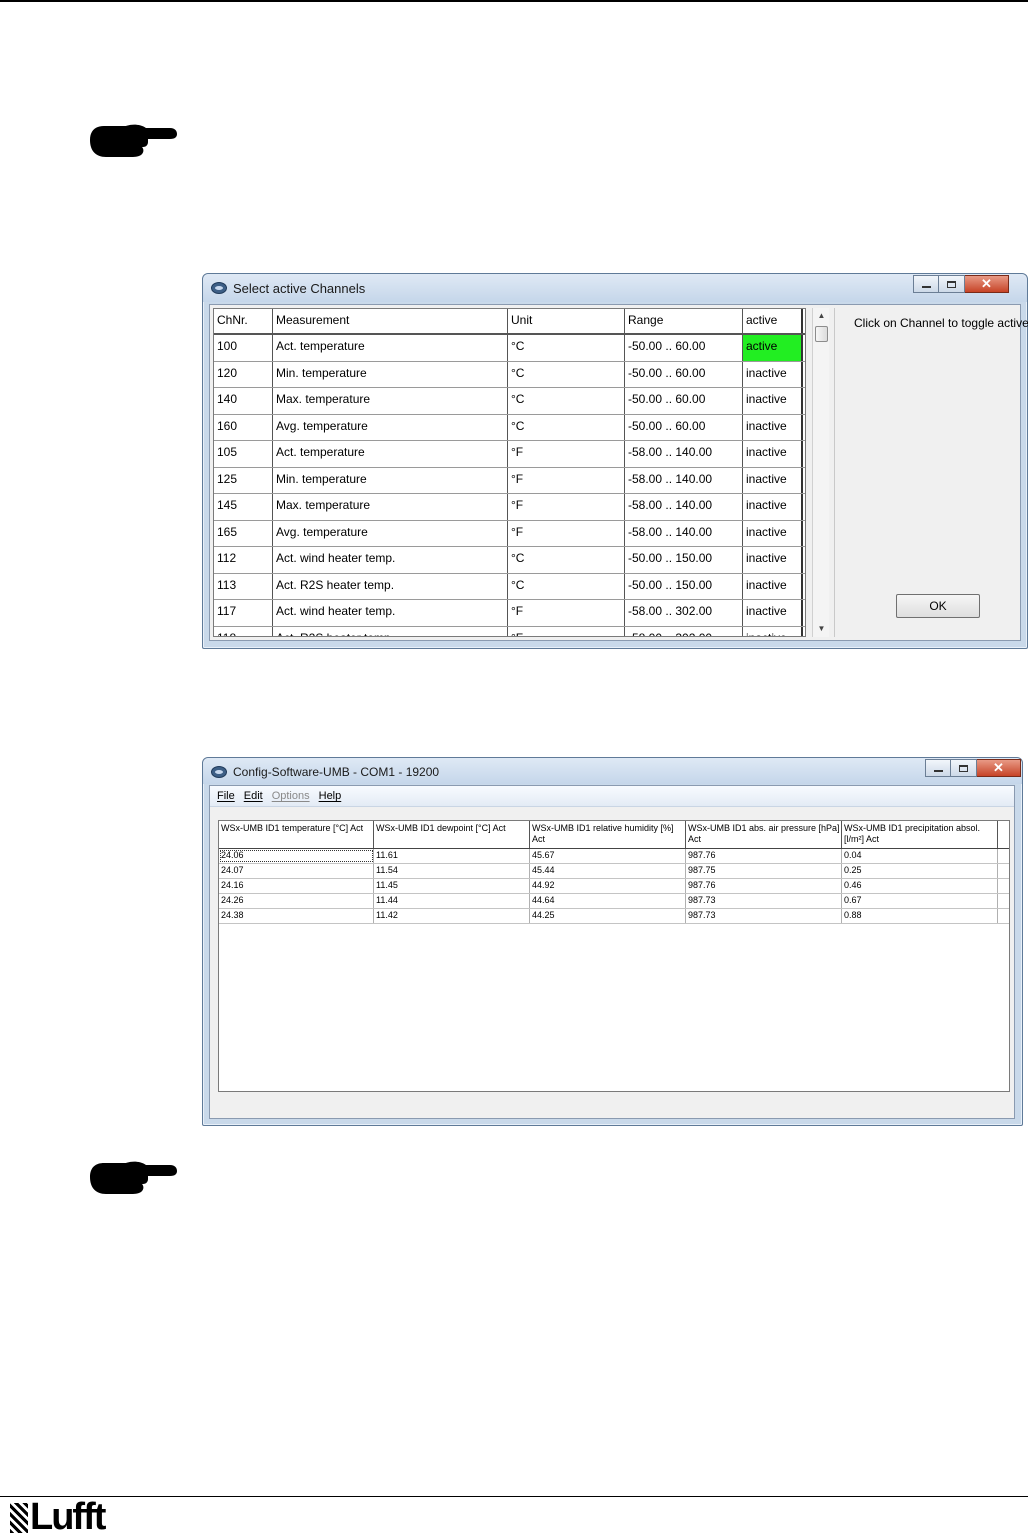  What do you see at coordinates (243, 401) in the screenshot?
I see `cell-chnr: 140` at bounding box center [243, 401].